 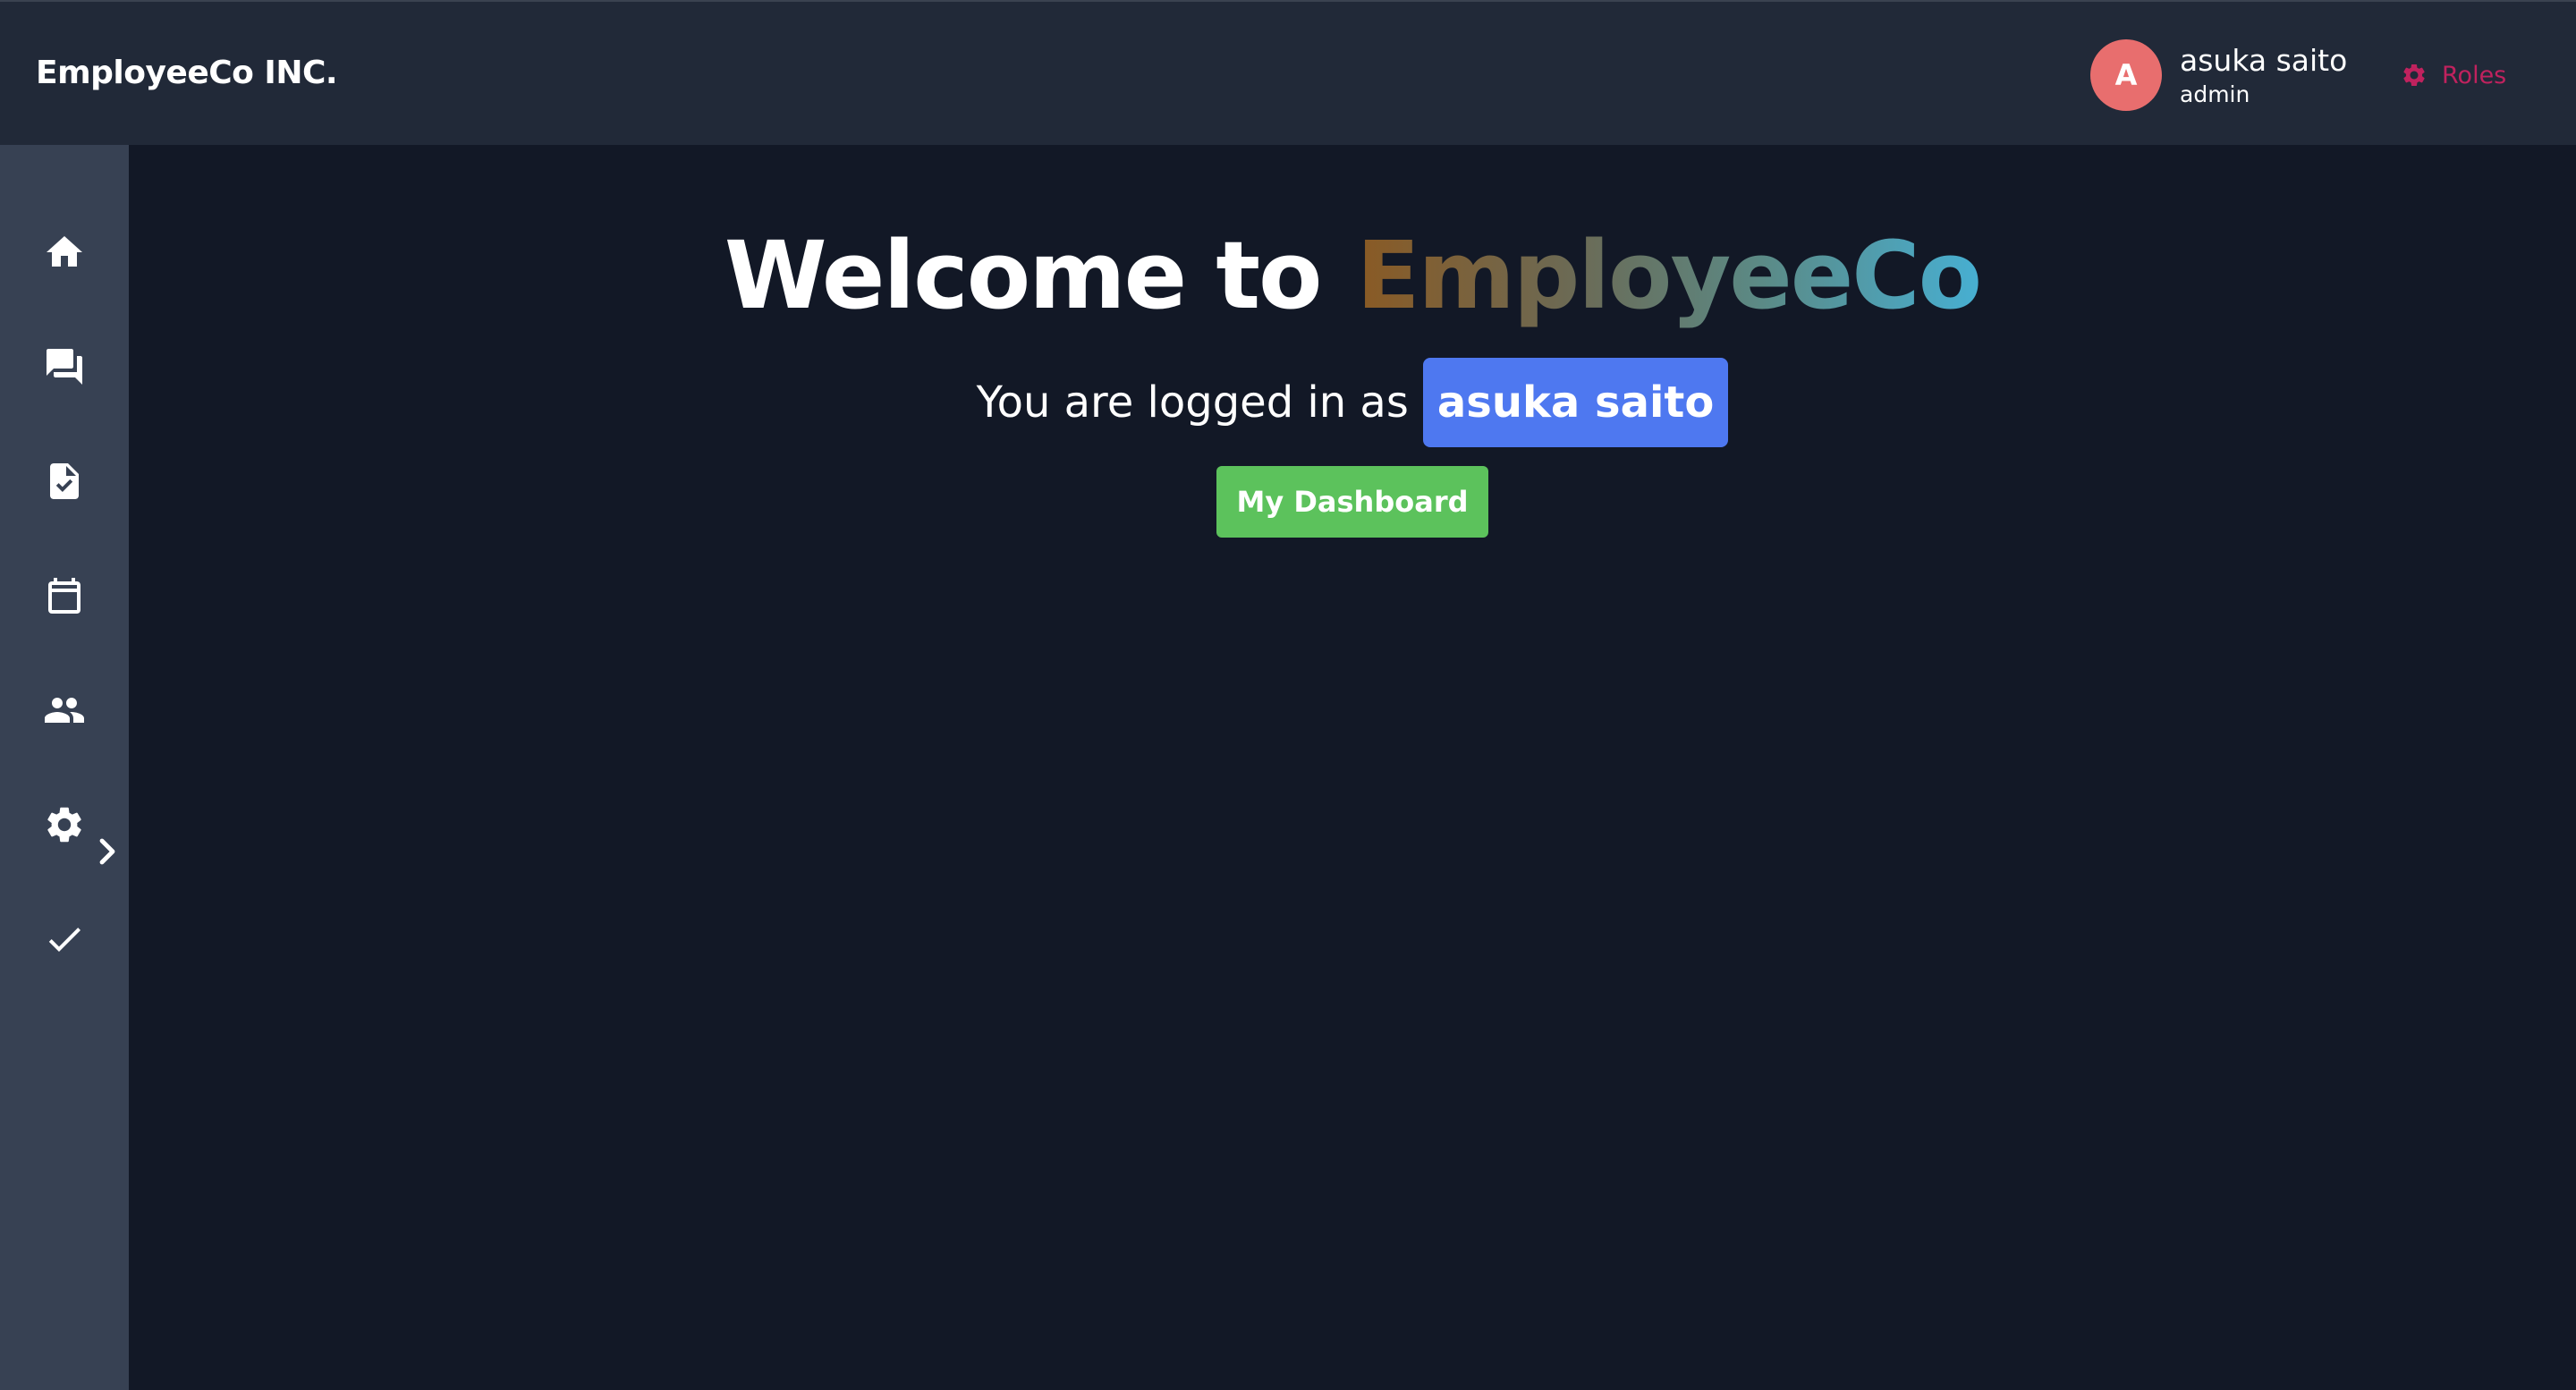 I want to click on home-icon, so click(x=64, y=251).